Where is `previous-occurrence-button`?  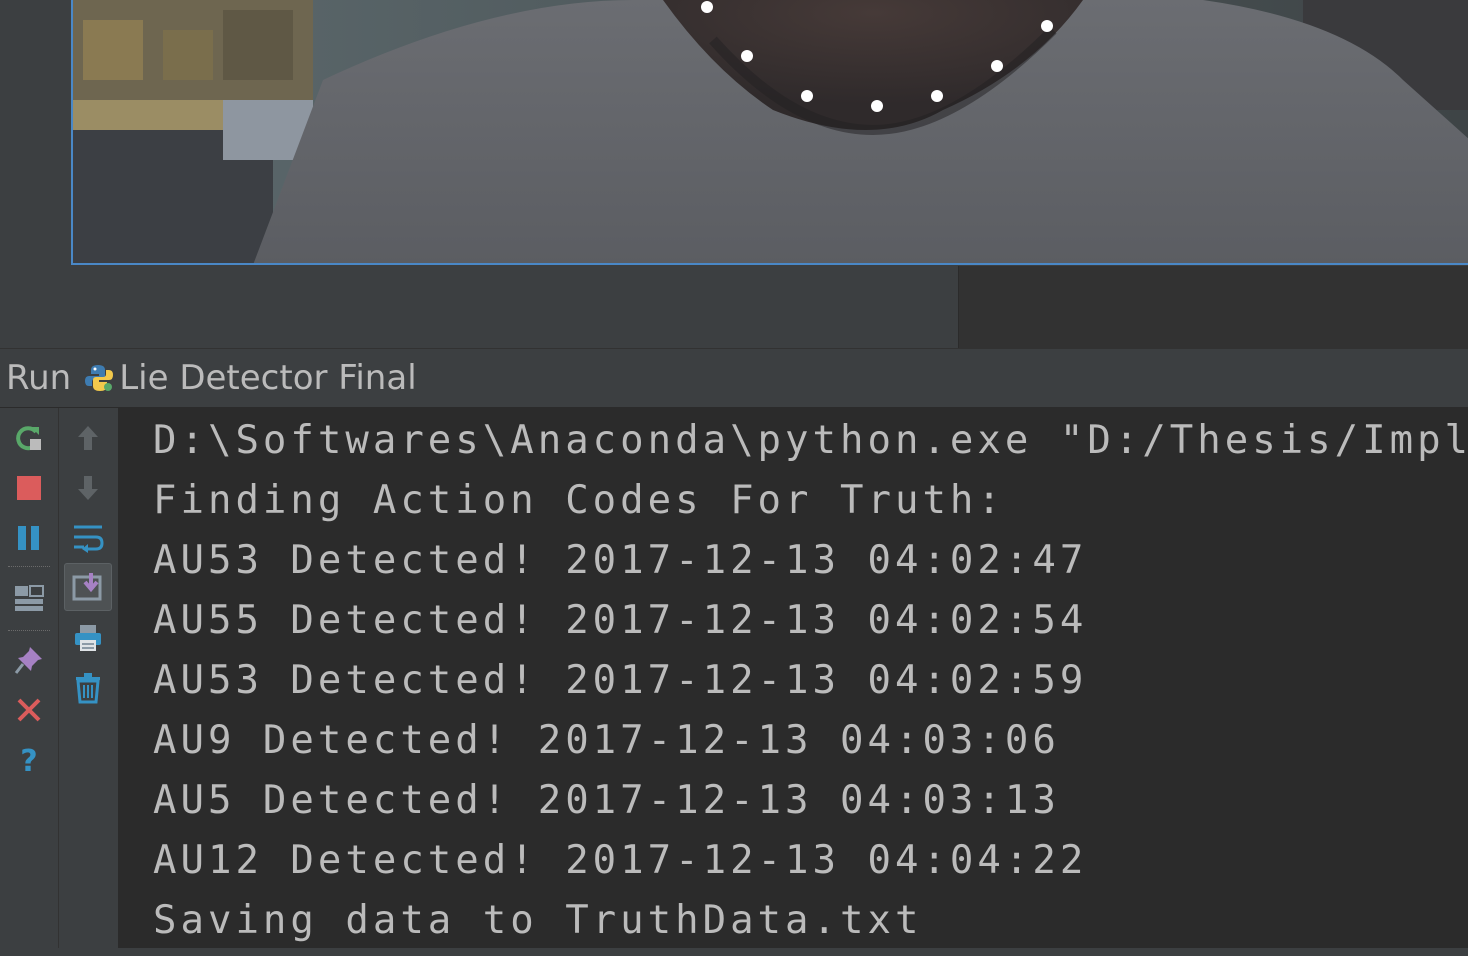 previous-occurrence-button is located at coordinates (88, 438).